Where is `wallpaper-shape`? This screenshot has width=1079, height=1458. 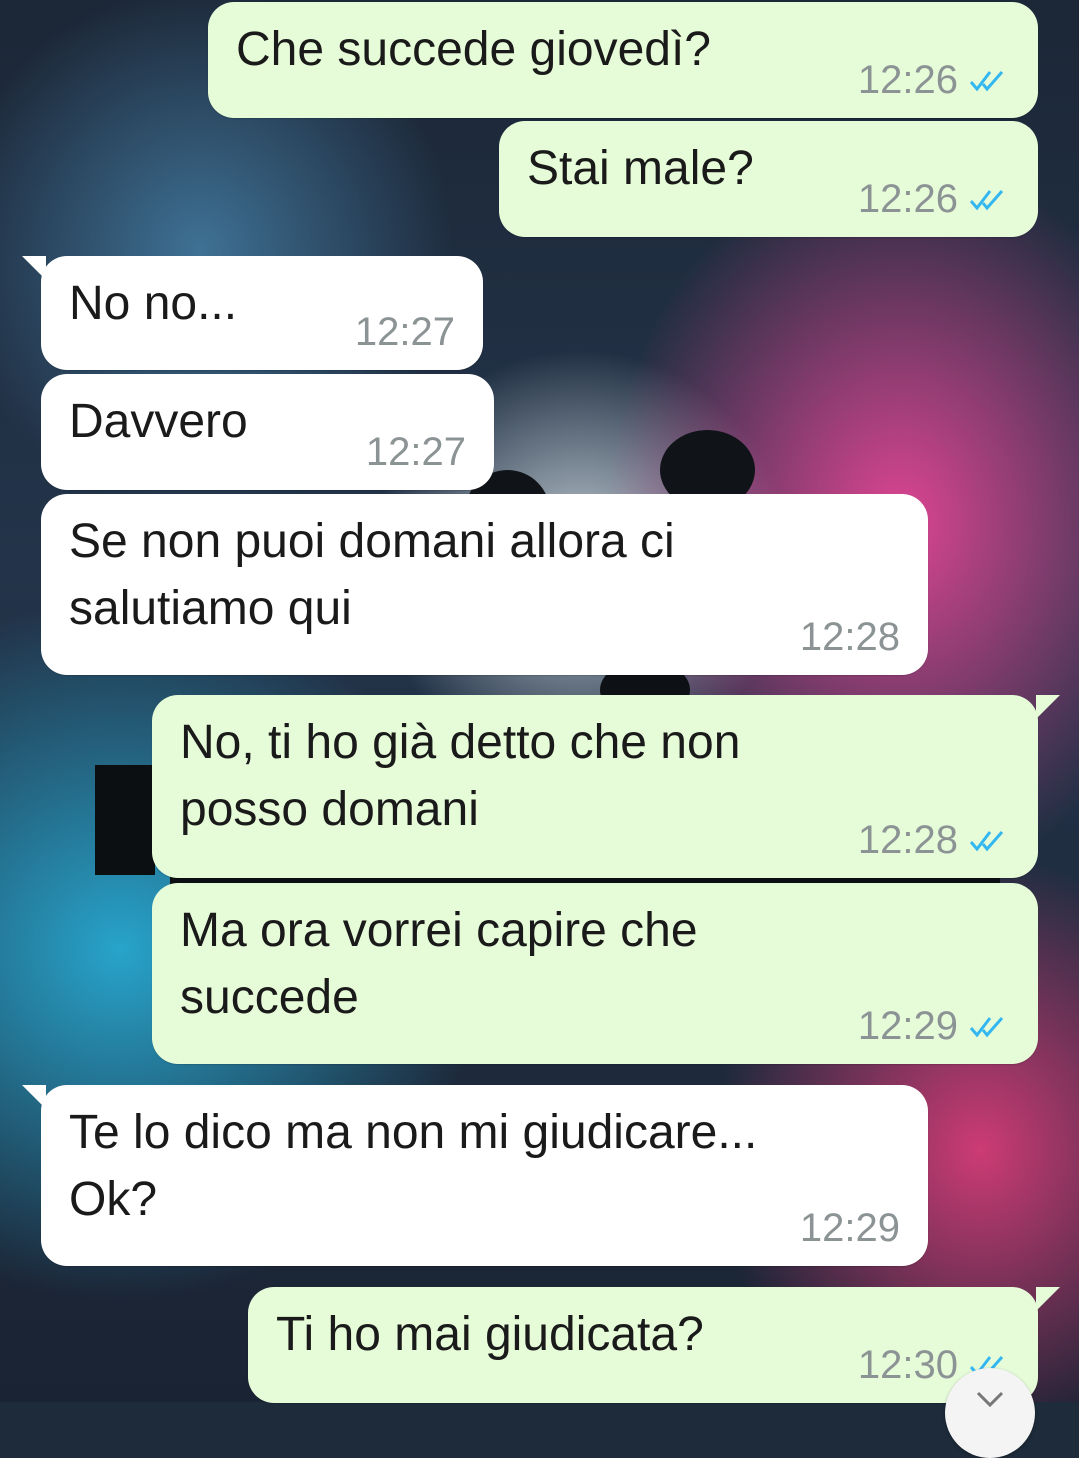
wallpaper-shape is located at coordinates (125, 820).